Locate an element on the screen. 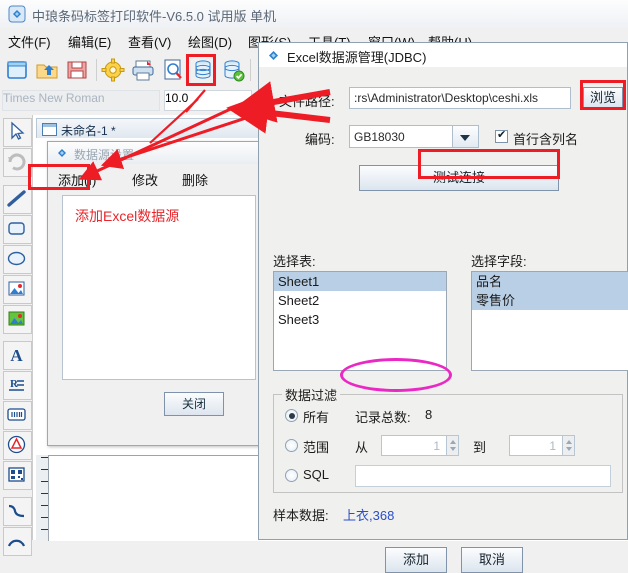  sample-data-value: 上衣,368 is located at coordinates (369, 515).